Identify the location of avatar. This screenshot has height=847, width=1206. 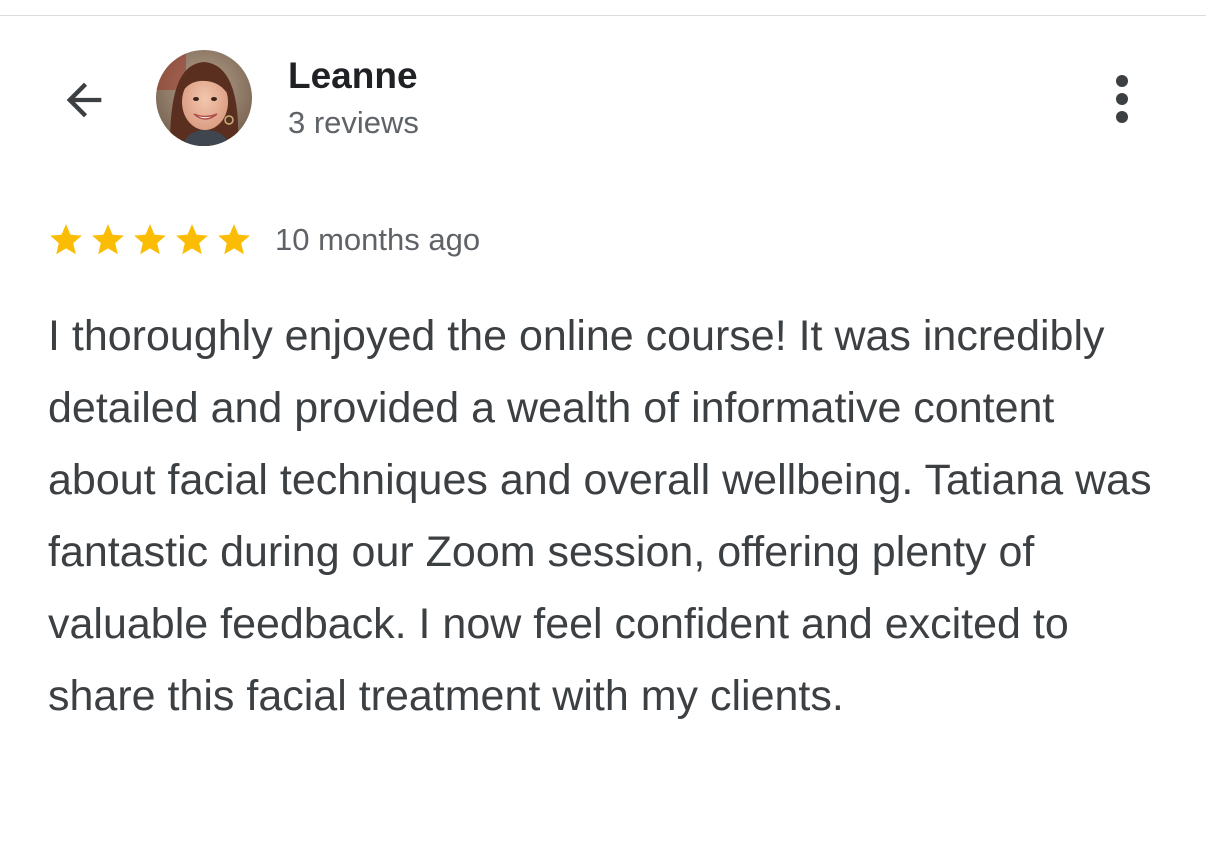
(204, 98).